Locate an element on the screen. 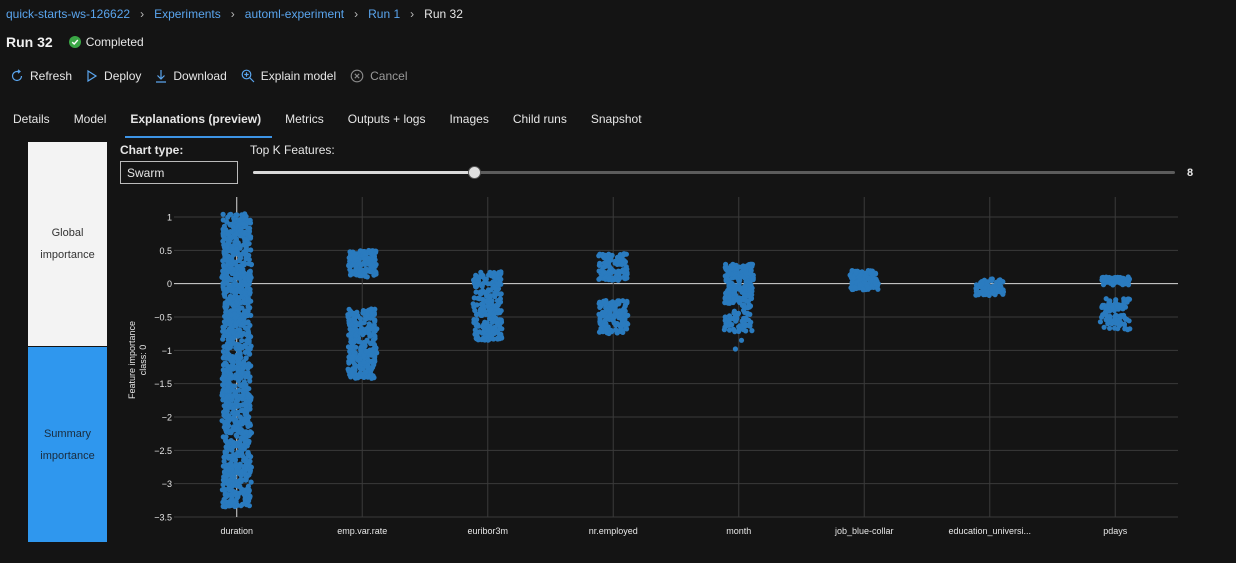 The width and height of the screenshot is (1236, 563). y-tick-label: −3.5 is located at coordinates (163, 518).